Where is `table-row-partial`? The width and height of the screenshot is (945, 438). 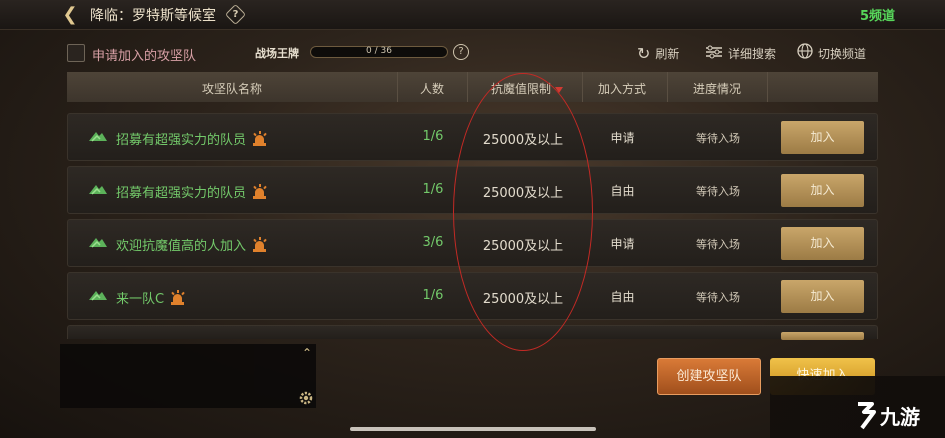 table-row-partial is located at coordinates (472, 332).